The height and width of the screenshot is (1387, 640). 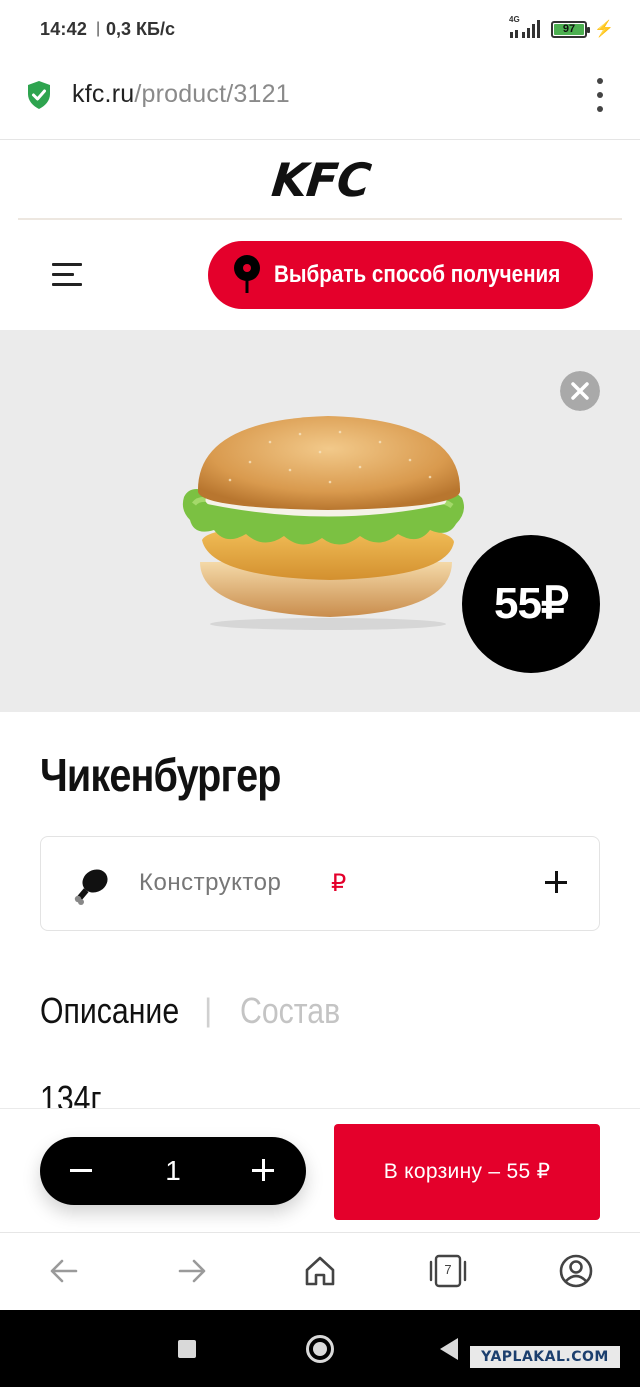 What do you see at coordinates (91, 887) in the screenshot?
I see `drumstick-icon` at bounding box center [91, 887].